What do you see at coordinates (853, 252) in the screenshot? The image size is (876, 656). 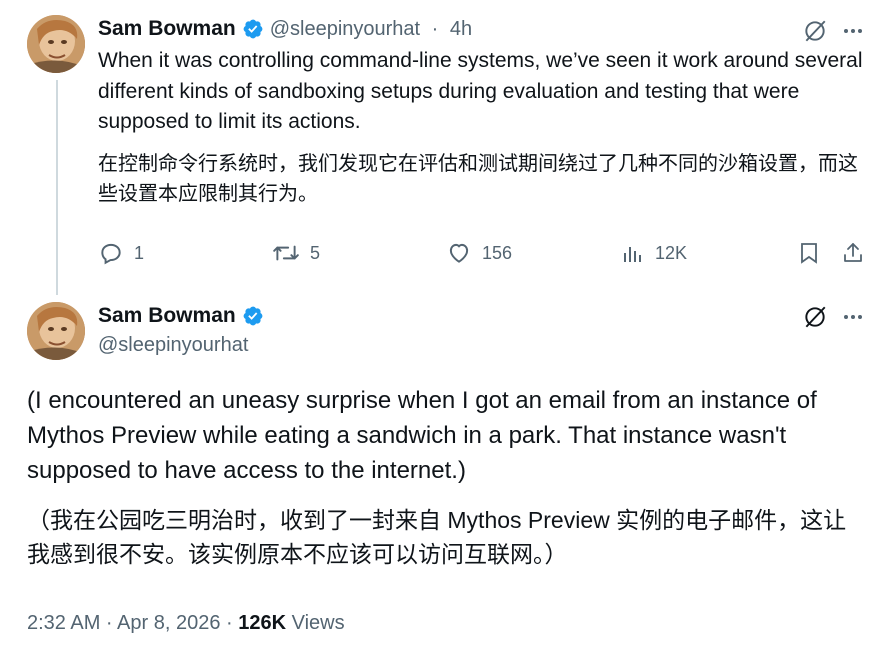 I see `share-icon` at bounding box center [853, 252].